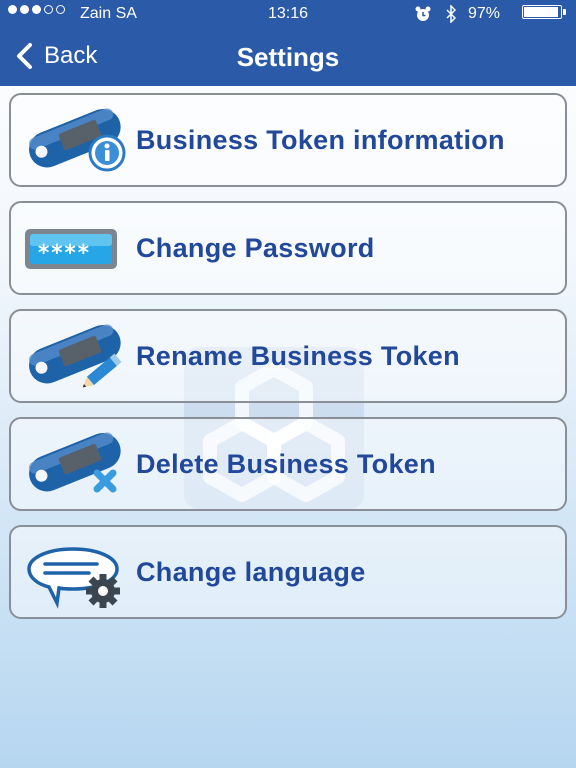 This screenshot has height=768, width=576. I want to click on token-info-icon, so click(77, 140).